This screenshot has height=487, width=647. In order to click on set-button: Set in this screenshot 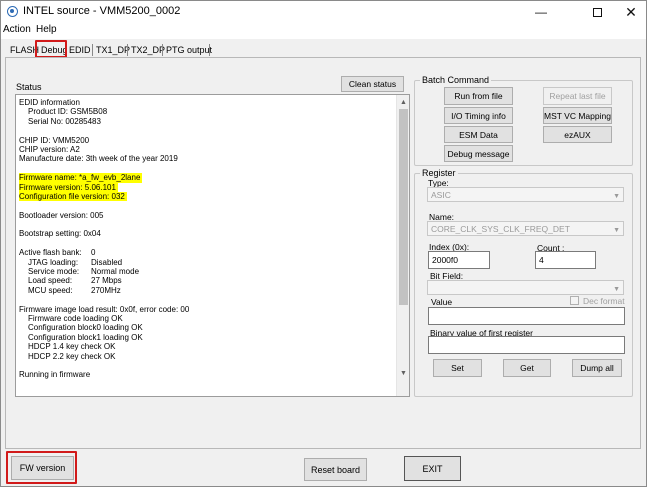, I will do `click(457, 368)`.